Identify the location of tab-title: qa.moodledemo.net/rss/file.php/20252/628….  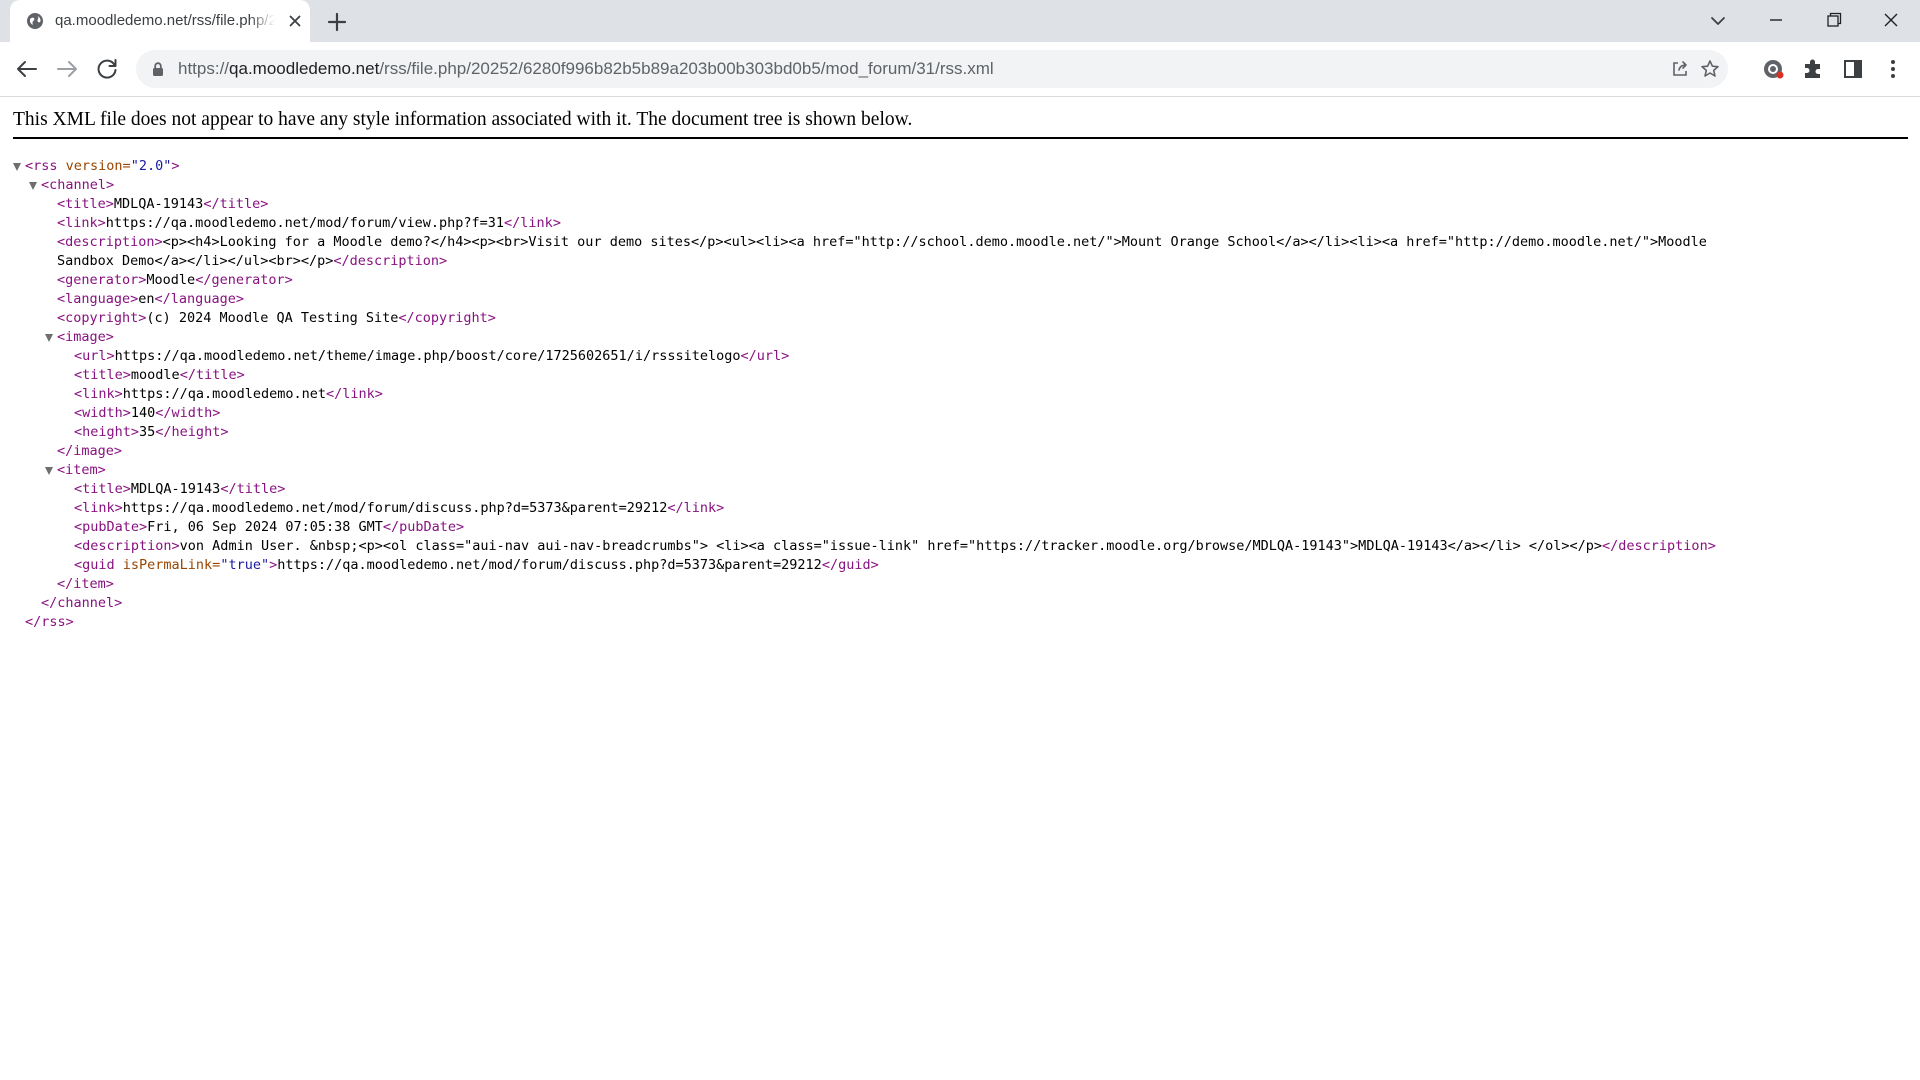
(165, 20).